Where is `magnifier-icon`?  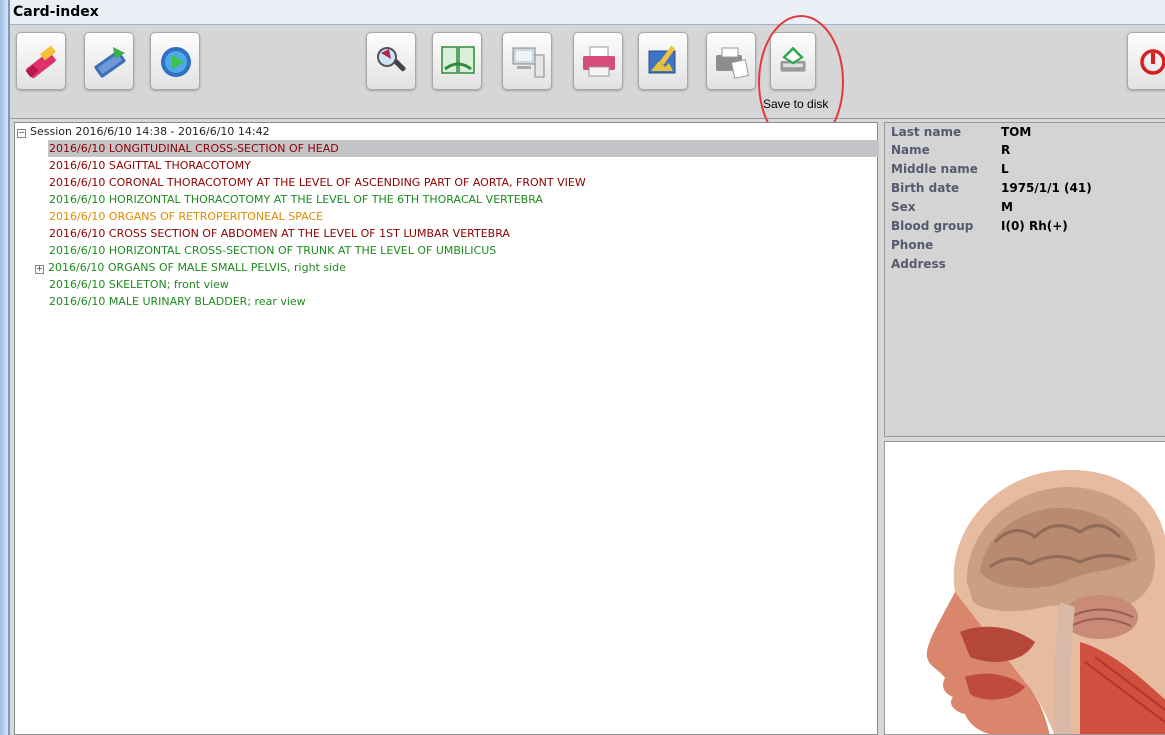
magnifier-icon is located at coordinates (391, 59).